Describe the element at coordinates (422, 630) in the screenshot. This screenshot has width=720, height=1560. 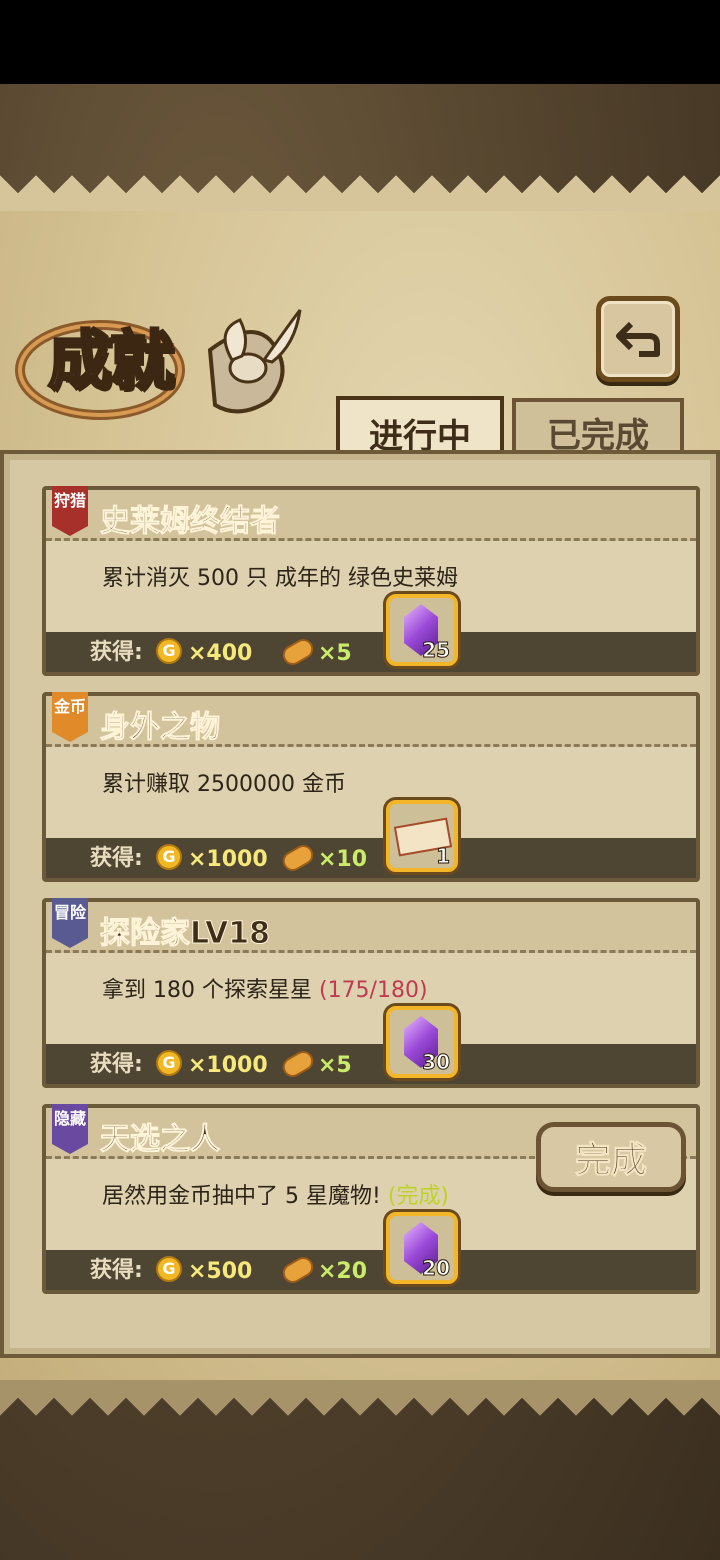
I see `reward-item: 25` at that location.